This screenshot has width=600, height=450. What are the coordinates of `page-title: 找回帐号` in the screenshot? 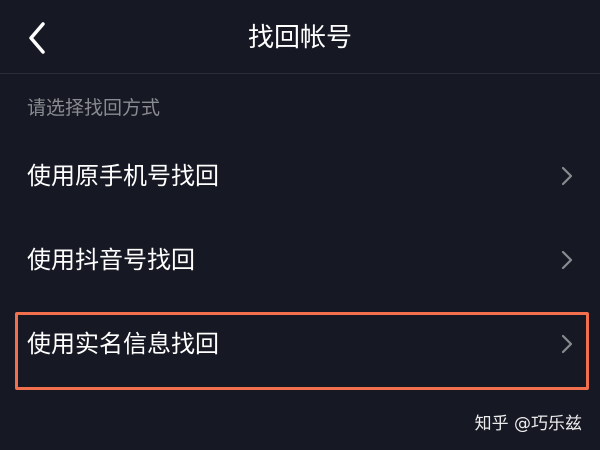 It's located at (299, 38).